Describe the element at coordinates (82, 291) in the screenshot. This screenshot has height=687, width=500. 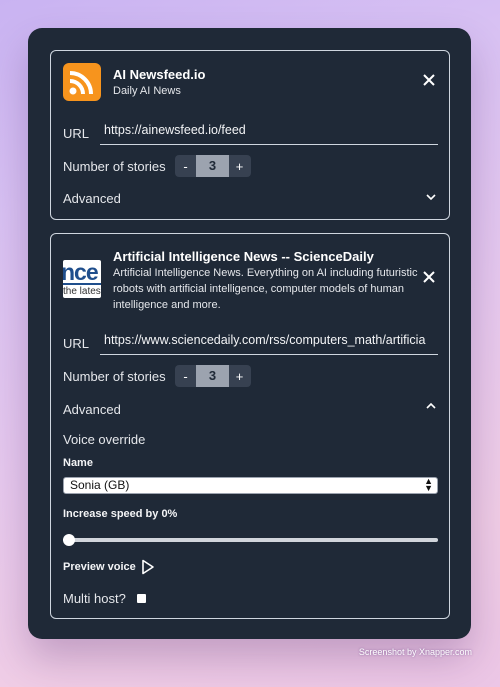
I see `thumbnail-caption: the lates` at that location.